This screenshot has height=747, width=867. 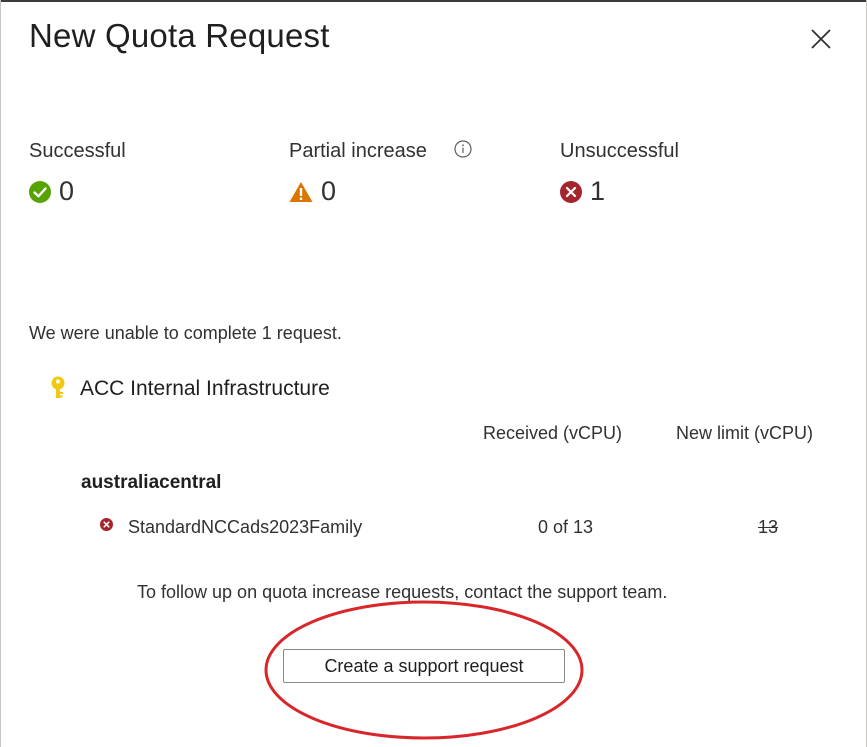 I want to click on dialog-left-border, so click(x=0, y=373).